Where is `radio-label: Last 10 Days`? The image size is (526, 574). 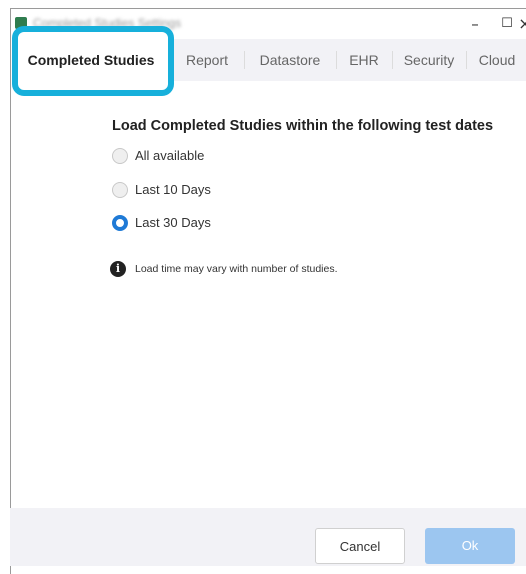
radio-label: Last 10 Days is located at coordinates (173, 189).